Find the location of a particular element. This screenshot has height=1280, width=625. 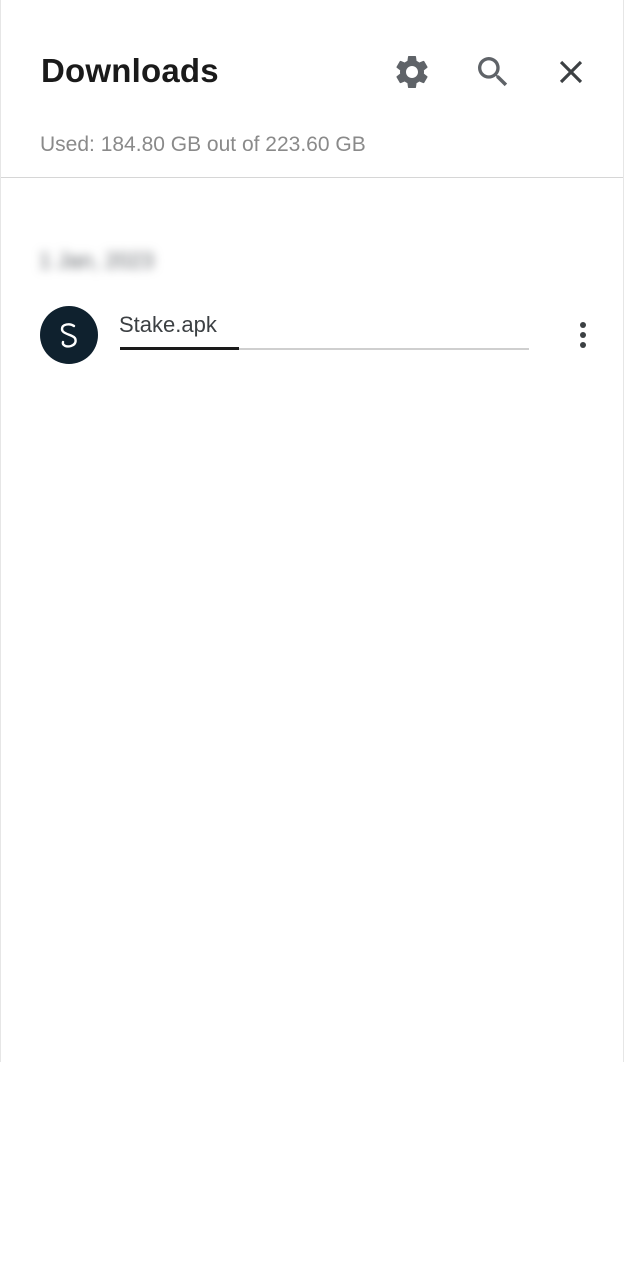

download-item: Stake.apk is located at coordinates (312, 336).